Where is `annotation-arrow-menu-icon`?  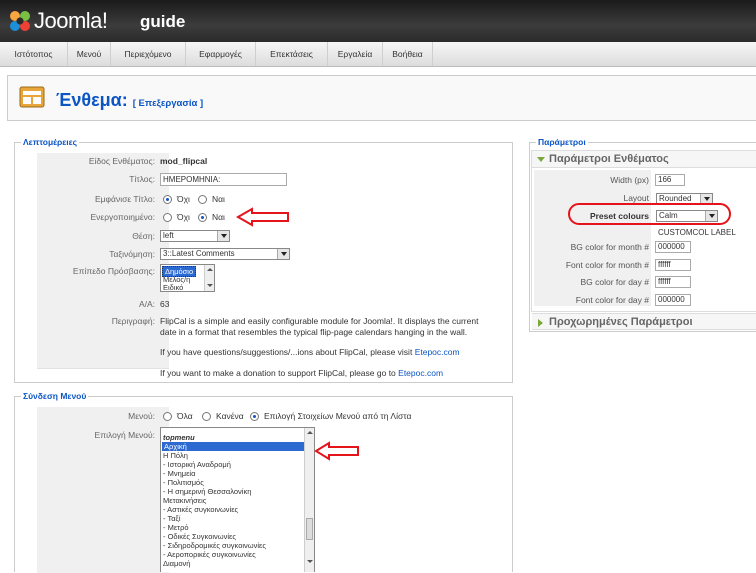
annotation-arrow-menu-icon is located at coordinates (336, 451).